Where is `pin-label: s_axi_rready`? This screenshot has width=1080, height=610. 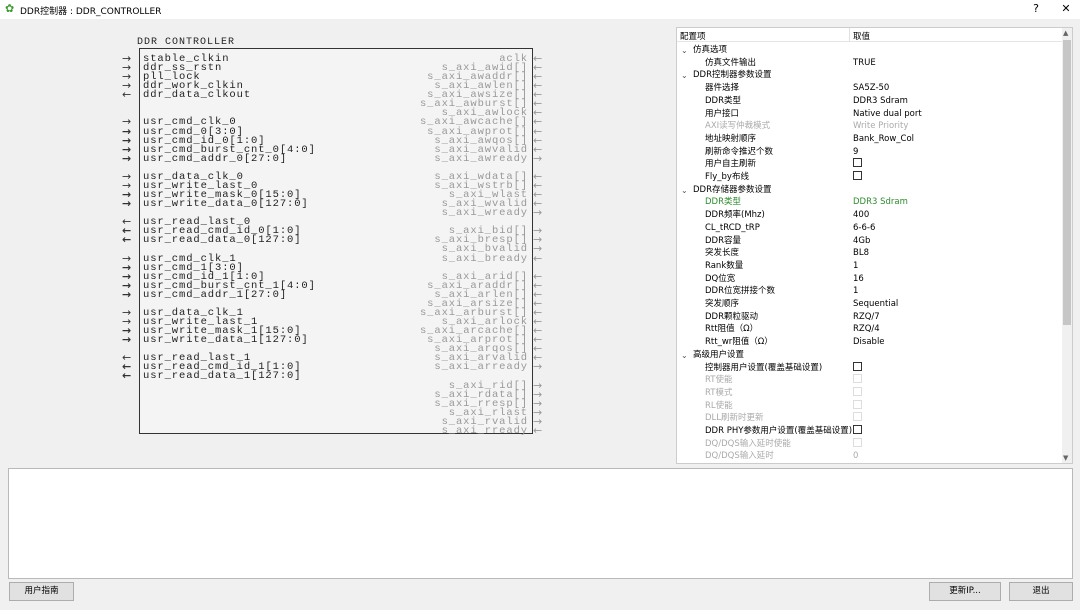
pin-label: s_axi_rready is located at coordinates (484, 430).